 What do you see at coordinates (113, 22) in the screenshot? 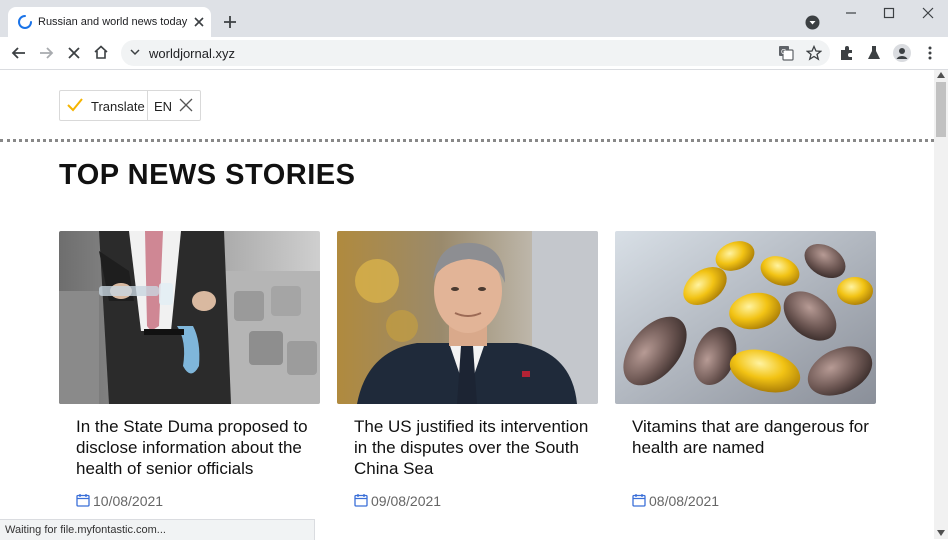
I see `tab-title: Russian and world news today` at bounding box center [113, 22].